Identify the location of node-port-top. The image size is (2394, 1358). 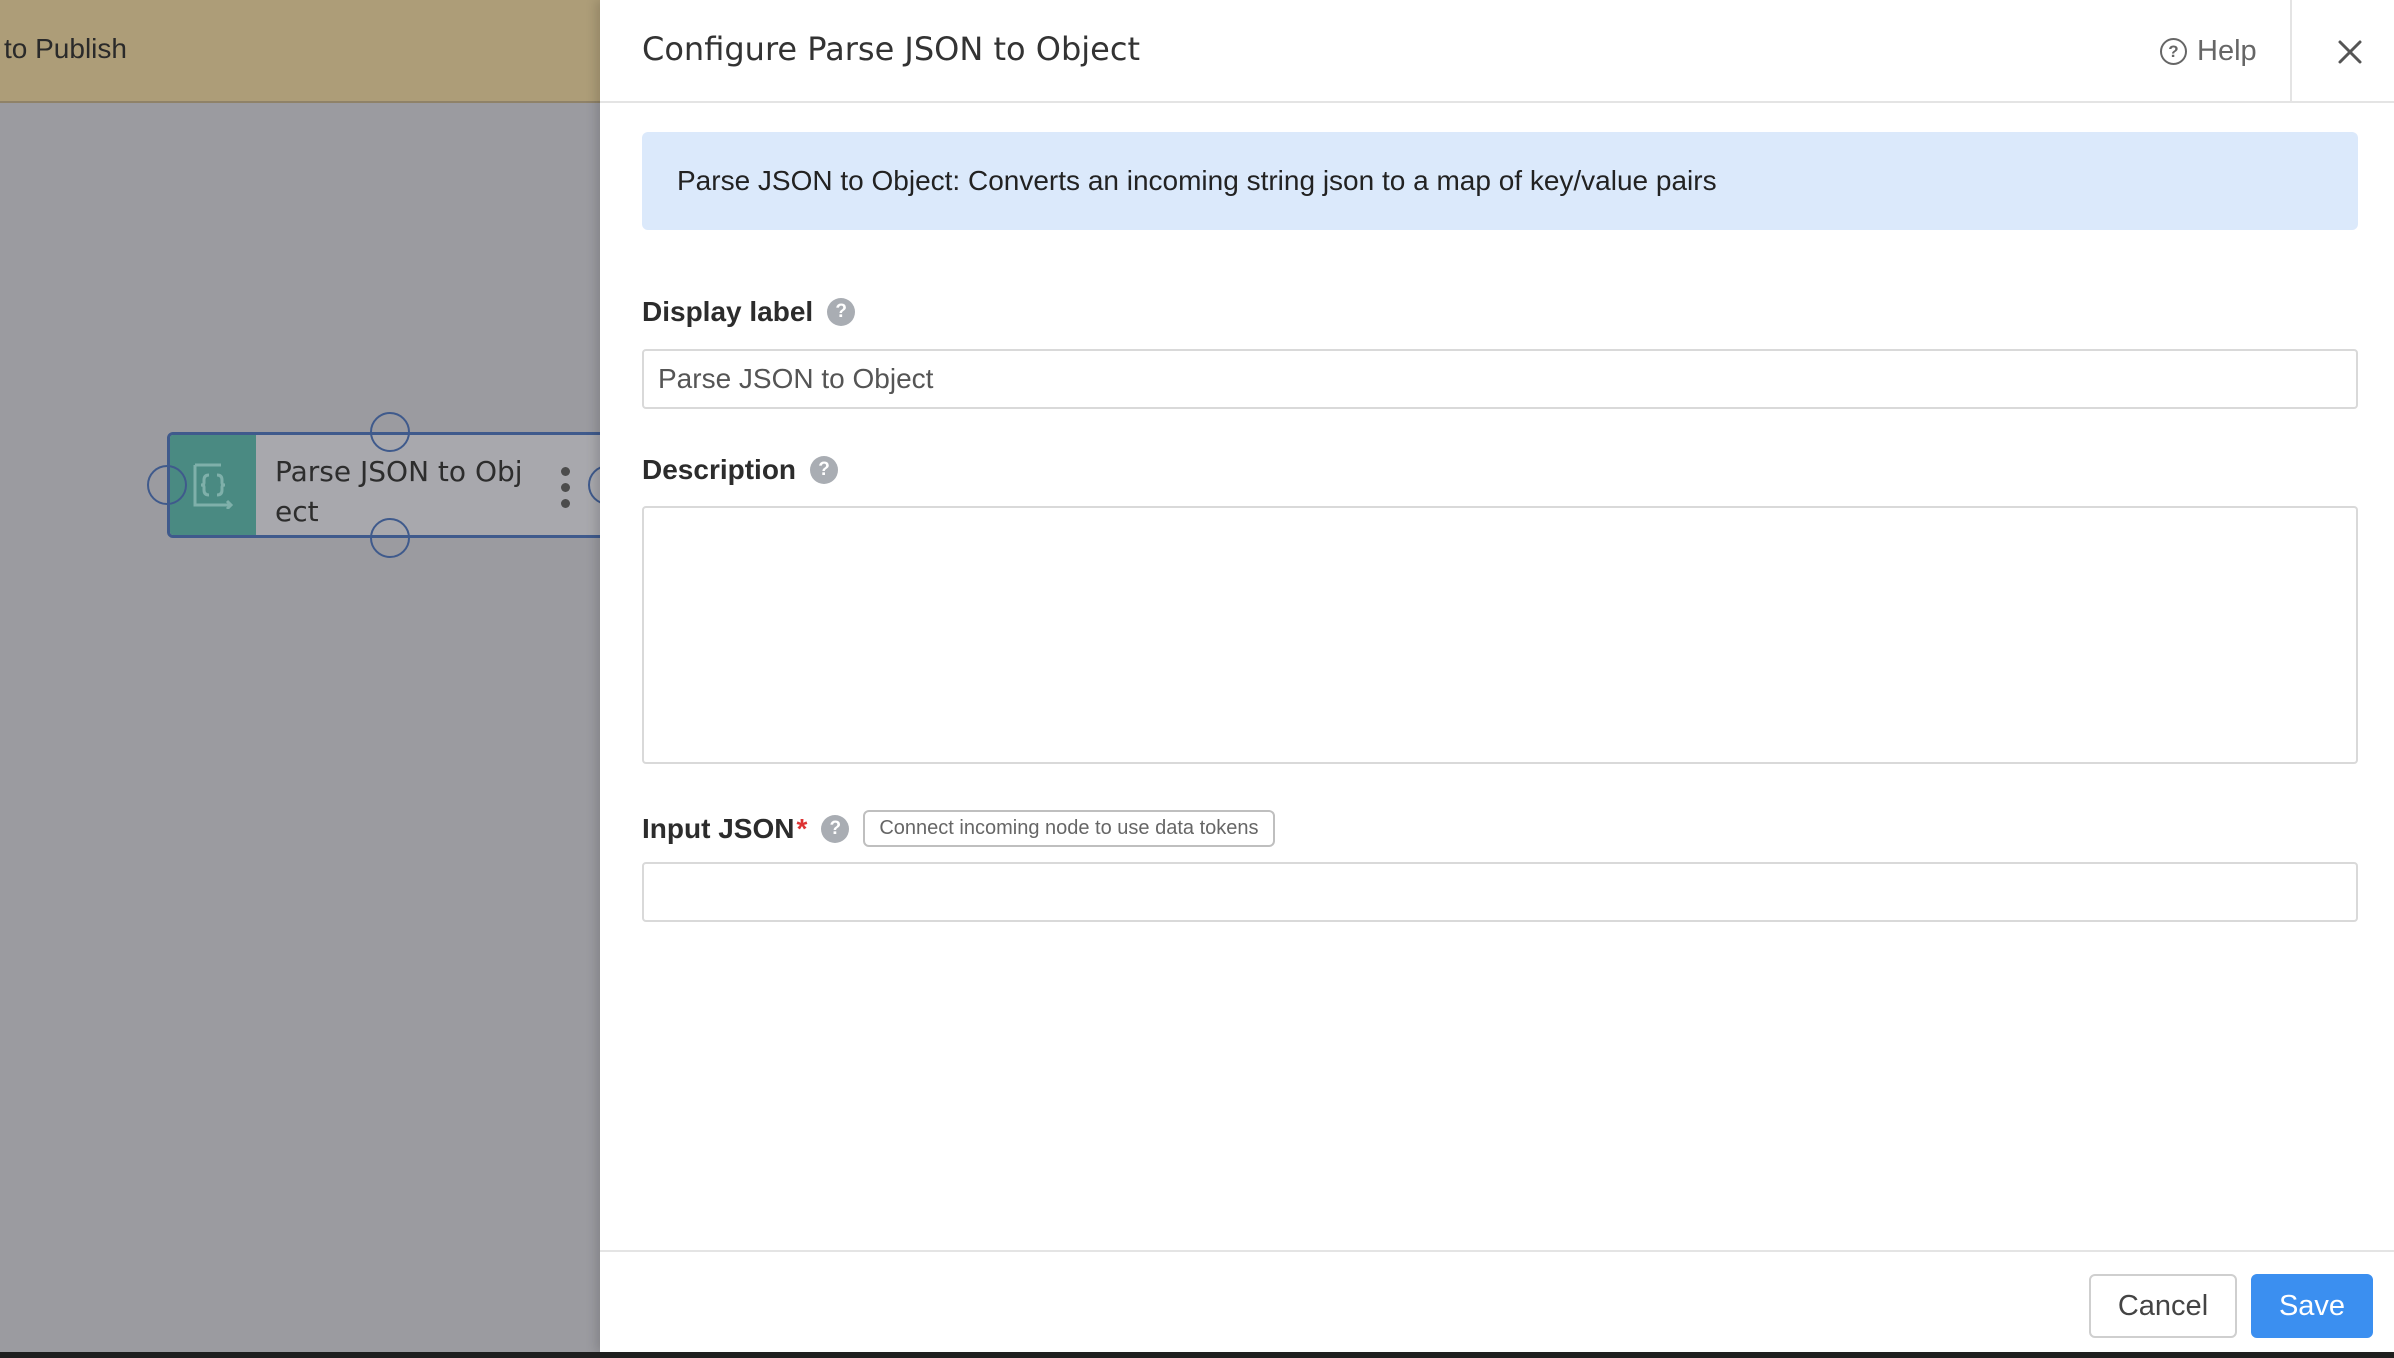
(390, 432).